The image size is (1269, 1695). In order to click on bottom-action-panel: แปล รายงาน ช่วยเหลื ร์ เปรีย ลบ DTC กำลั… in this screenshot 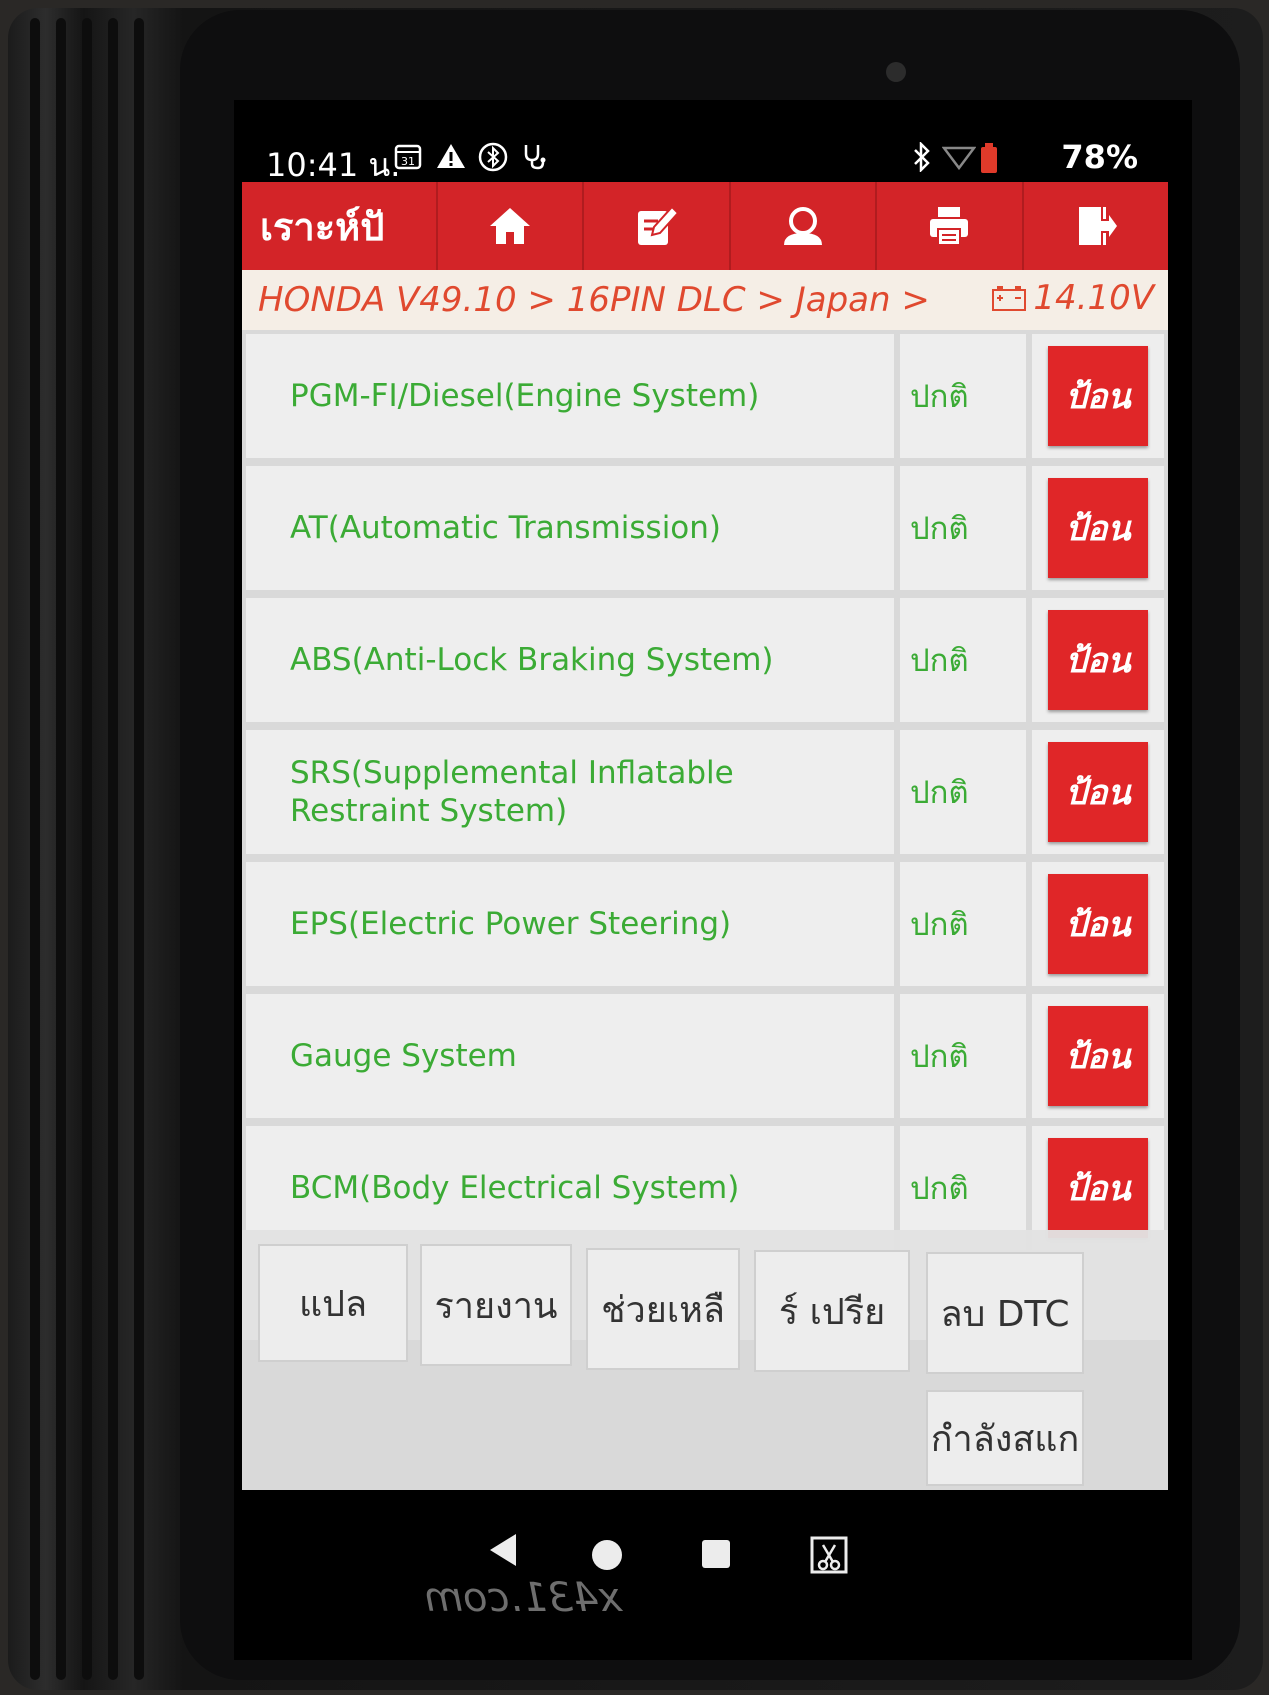, I will do `click(705, 1360)`.